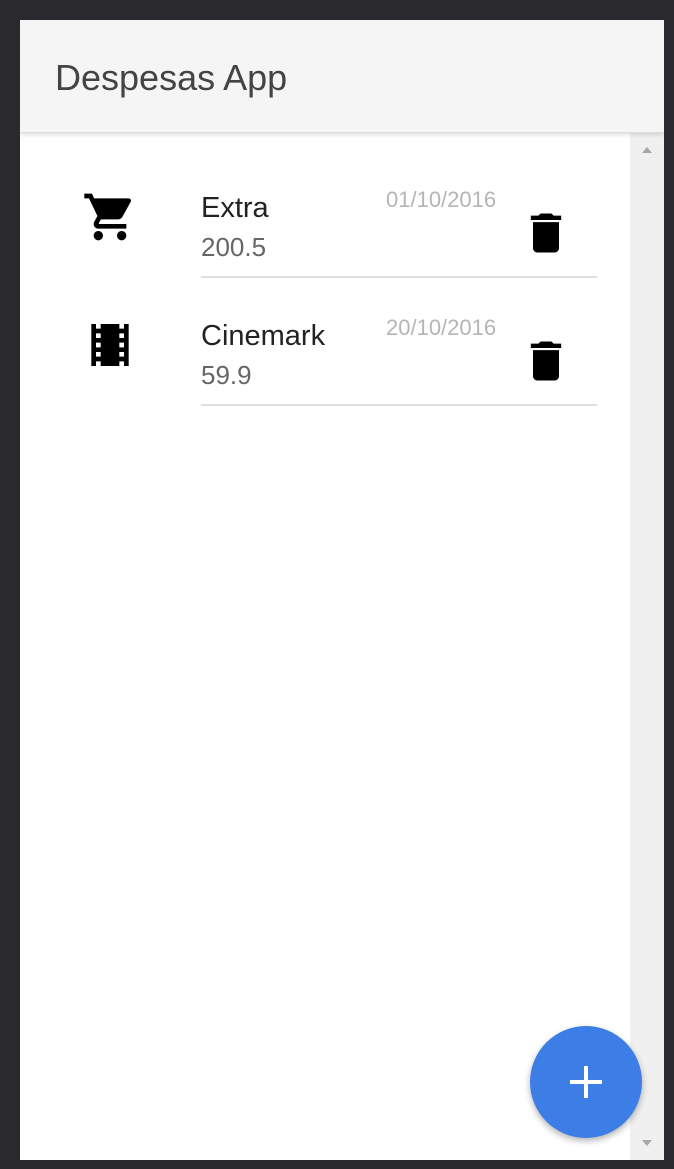 The width and height of the screenshot is (674, 1169). I want to click on app-bar: Despesas App, so click(342, 76).